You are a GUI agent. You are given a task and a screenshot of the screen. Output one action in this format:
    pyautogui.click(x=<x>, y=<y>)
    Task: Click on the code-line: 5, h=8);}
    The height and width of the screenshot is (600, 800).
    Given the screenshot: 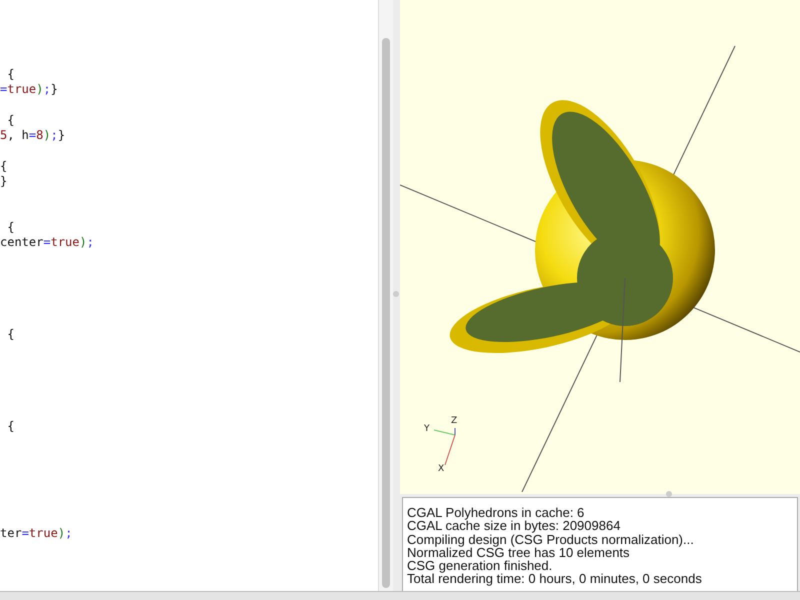 What is the action you would take?
    pyautogui.click(x=33, y=136)
    